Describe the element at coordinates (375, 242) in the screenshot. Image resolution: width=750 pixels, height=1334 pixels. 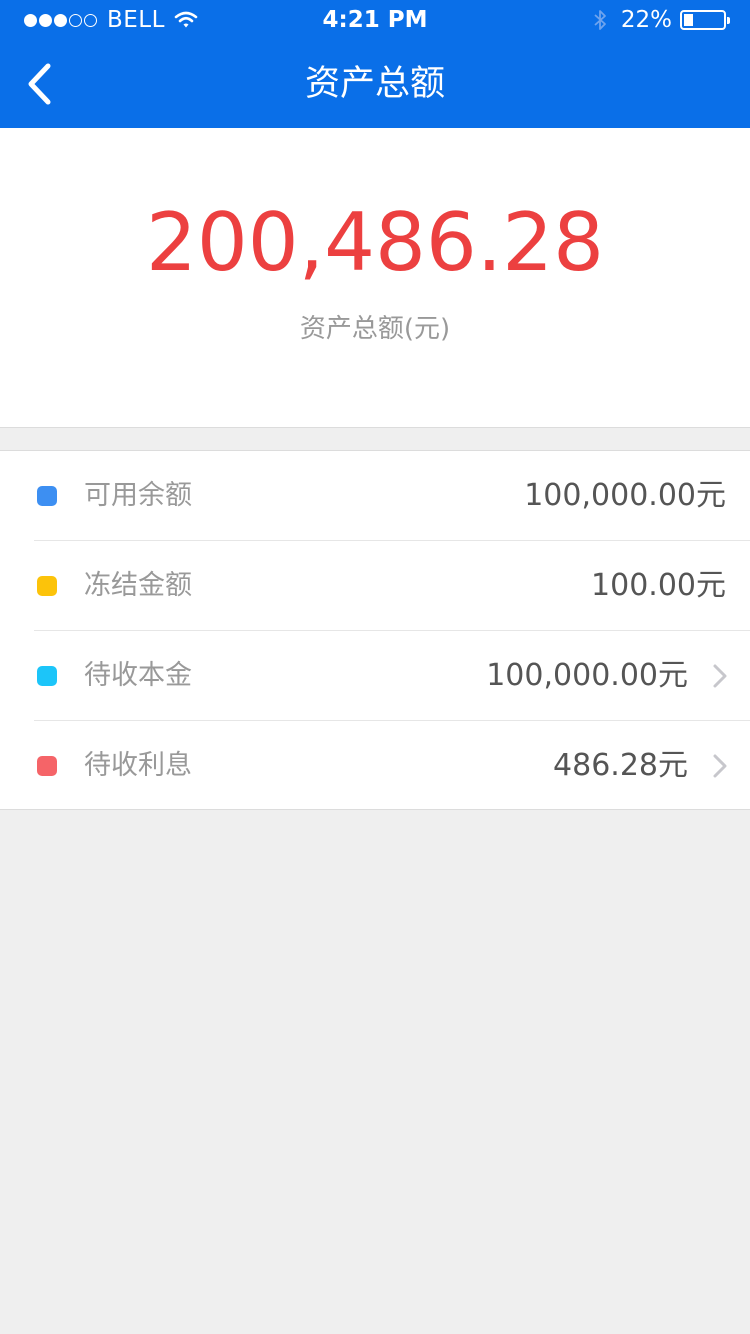
I see `total-amount: 200,486.28` at that location.